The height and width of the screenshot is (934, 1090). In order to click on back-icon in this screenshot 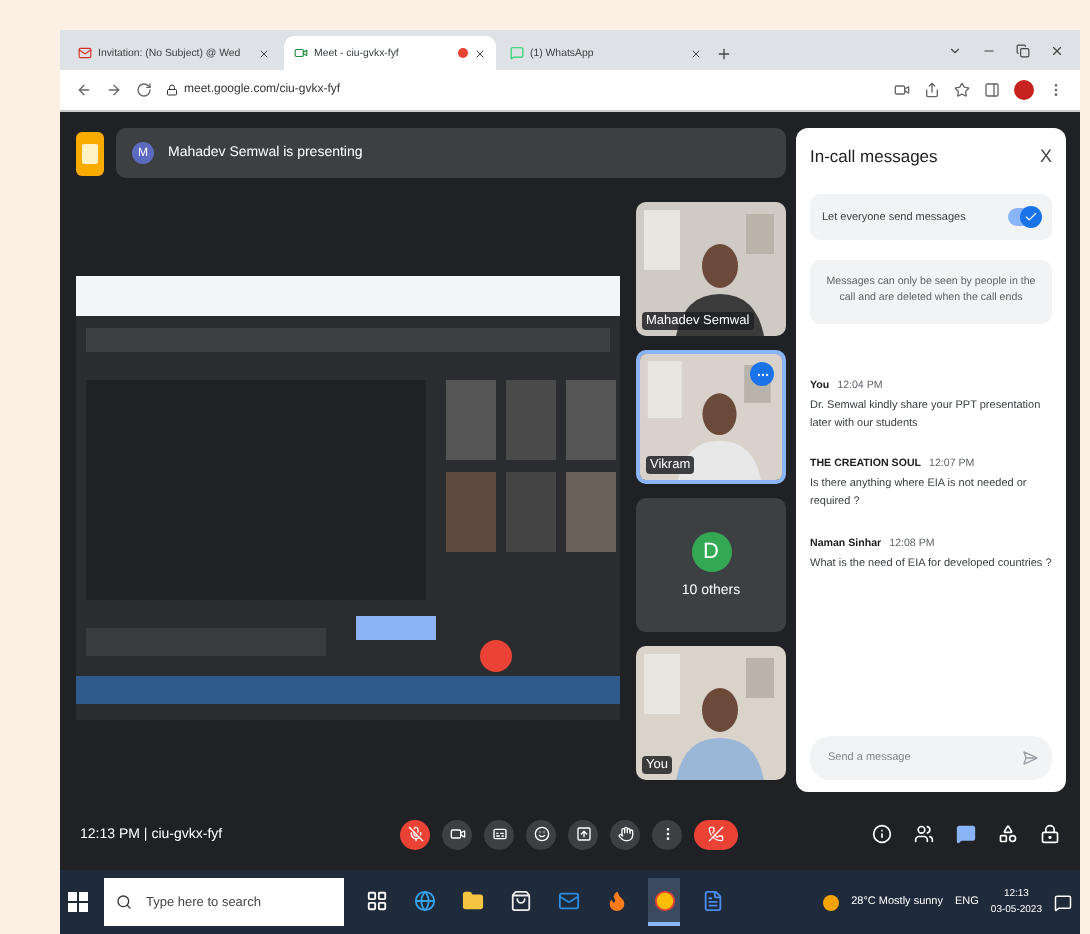, I will do `click(84, 90)`.